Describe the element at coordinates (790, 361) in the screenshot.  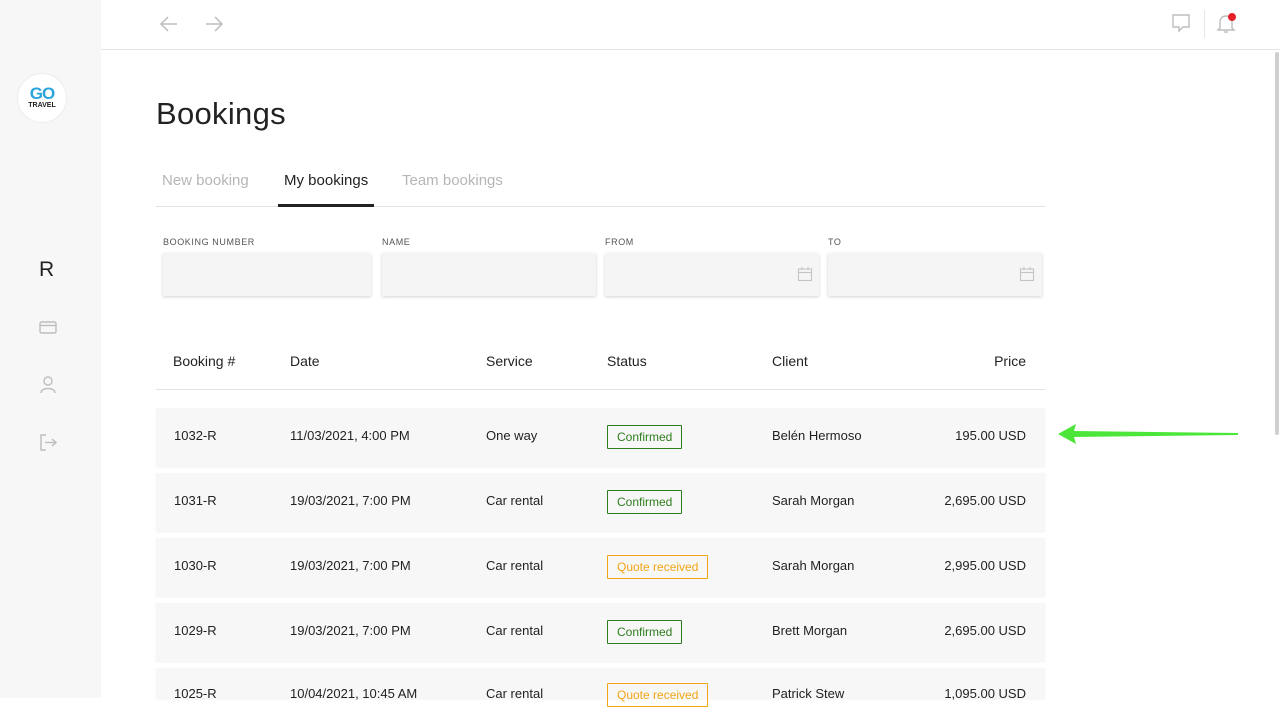
I see `col-client: Client` at that location.